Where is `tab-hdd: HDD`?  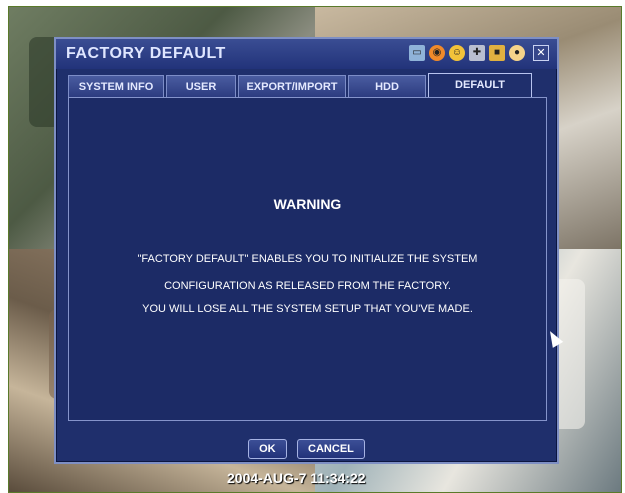 tab-hdd: HDD is located at coordinates (387, 86).